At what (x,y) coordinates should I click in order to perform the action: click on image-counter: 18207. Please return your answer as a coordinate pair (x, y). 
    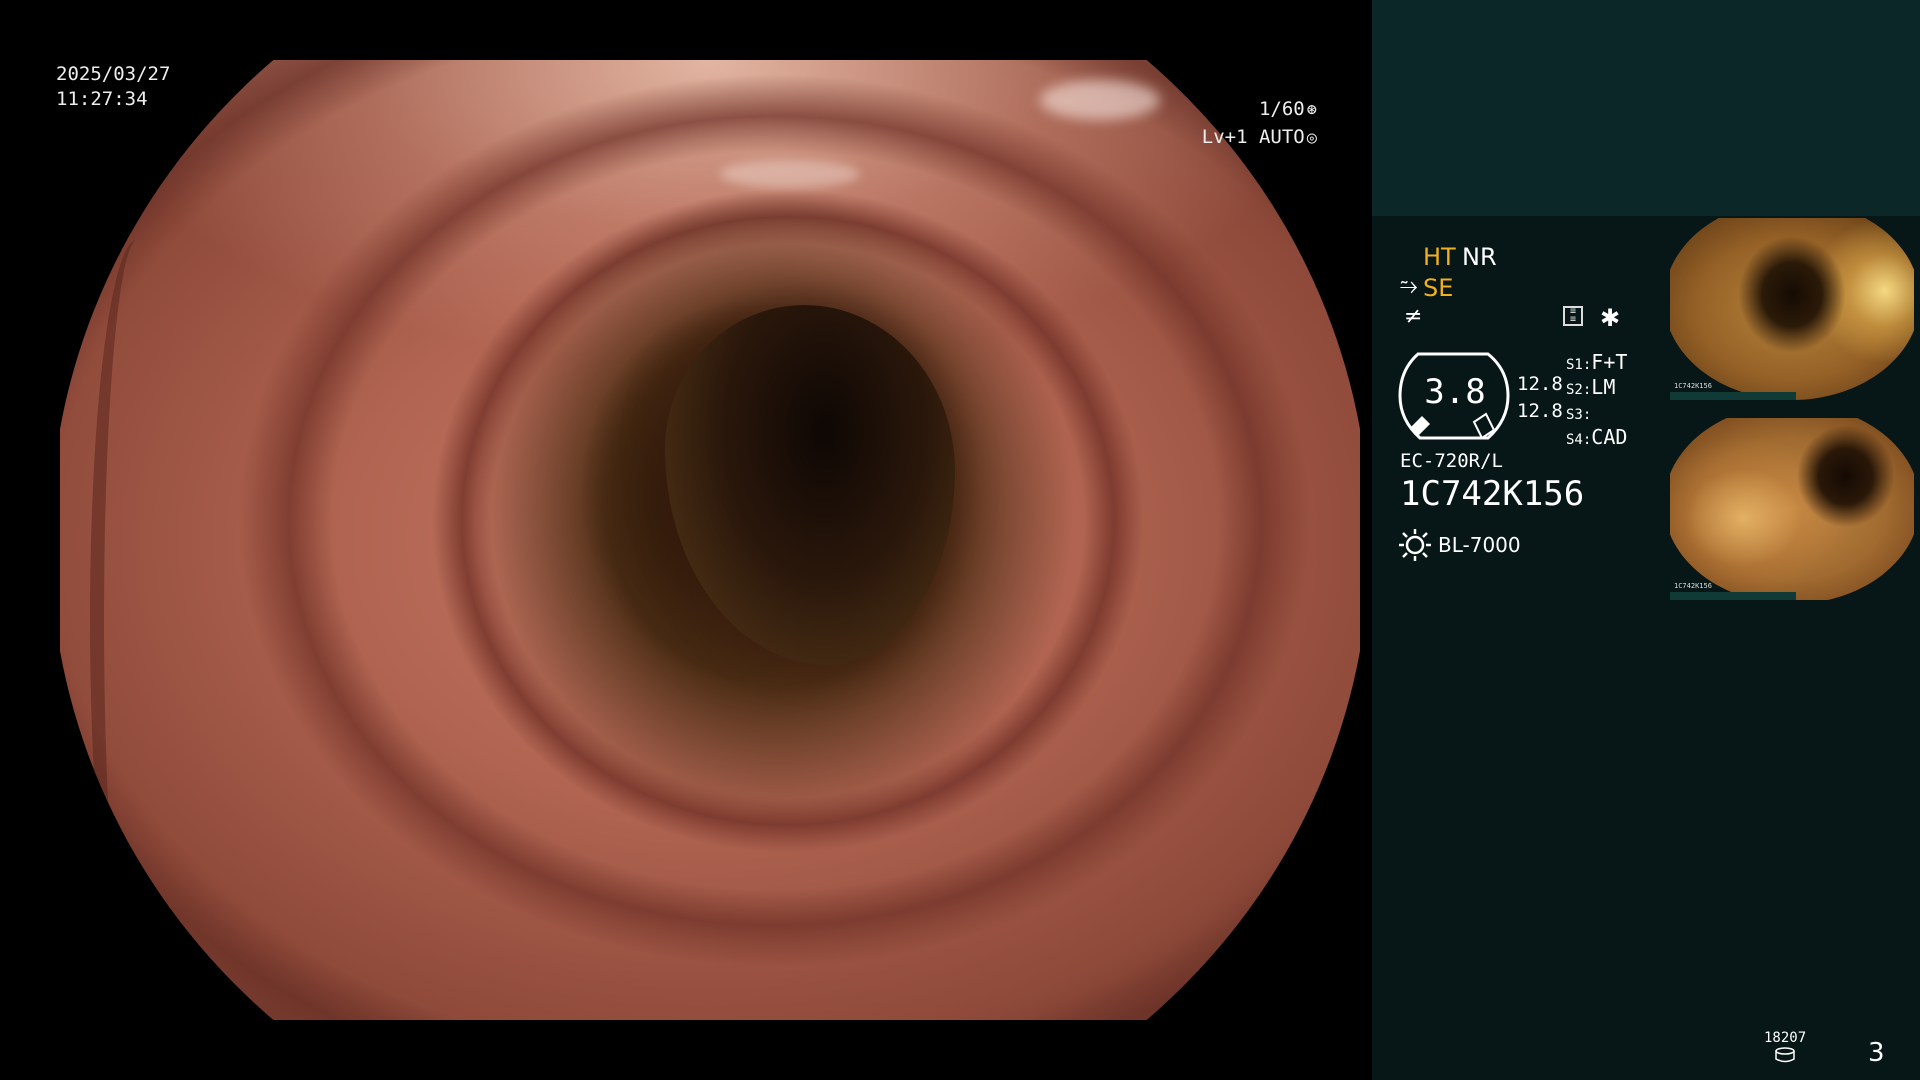
    Looking at the image, I should click on (1785, 1038).